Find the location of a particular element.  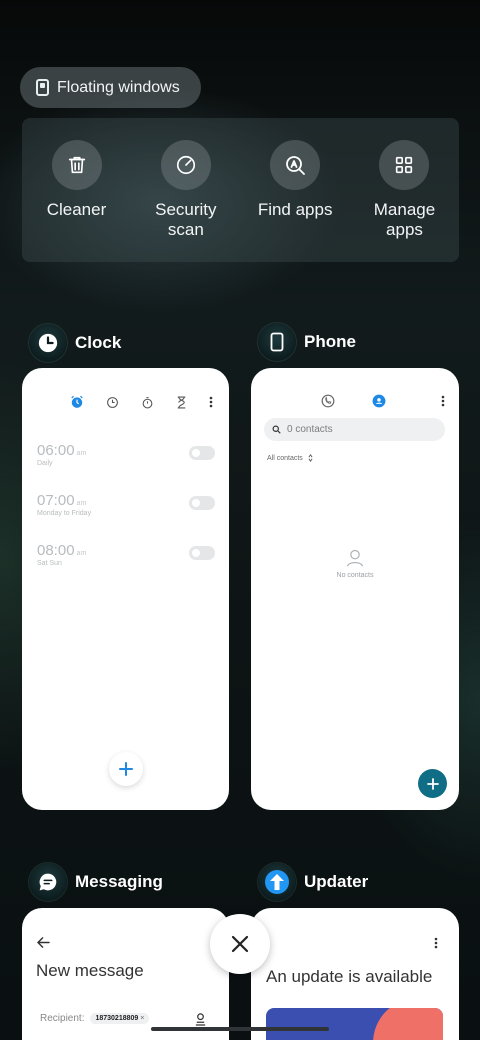

gesture-navigation-bar is located at coordinates (240, 1029).